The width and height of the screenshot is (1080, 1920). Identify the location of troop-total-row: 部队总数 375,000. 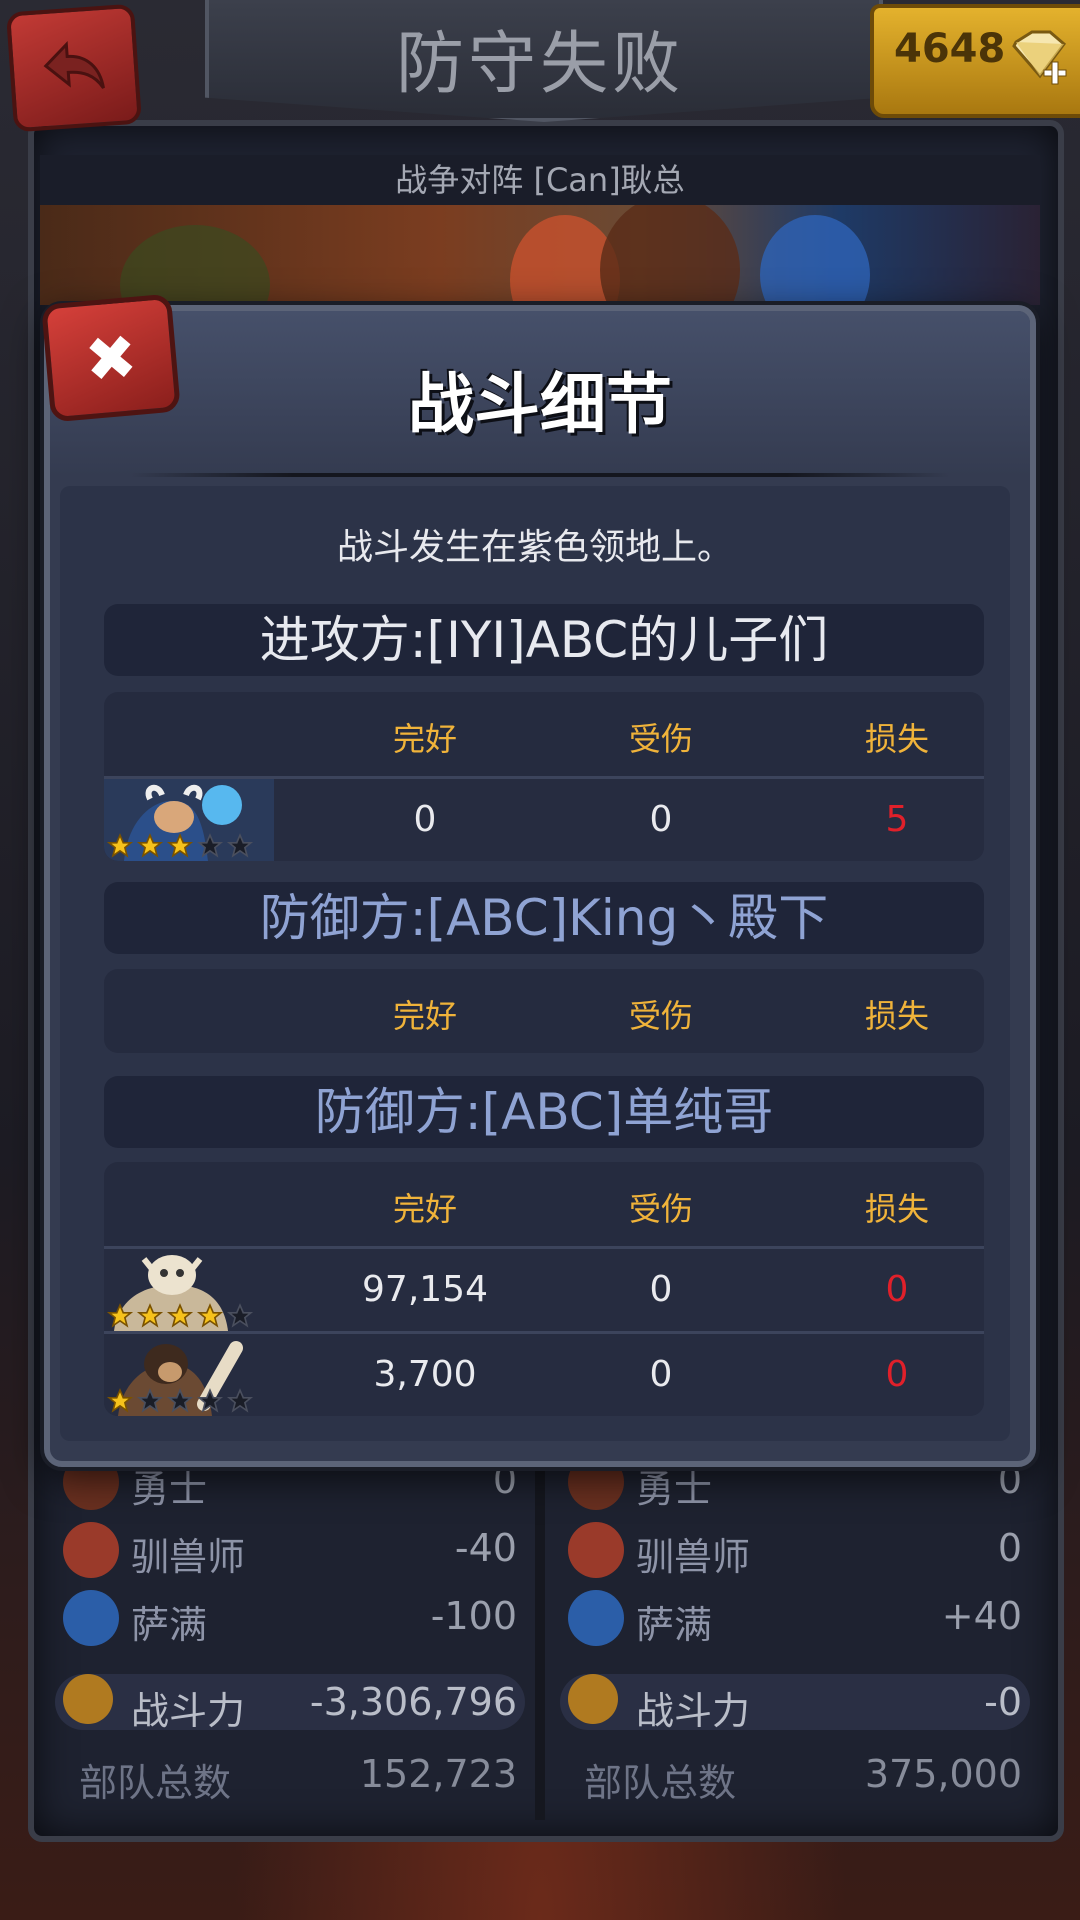
(795, 1778).